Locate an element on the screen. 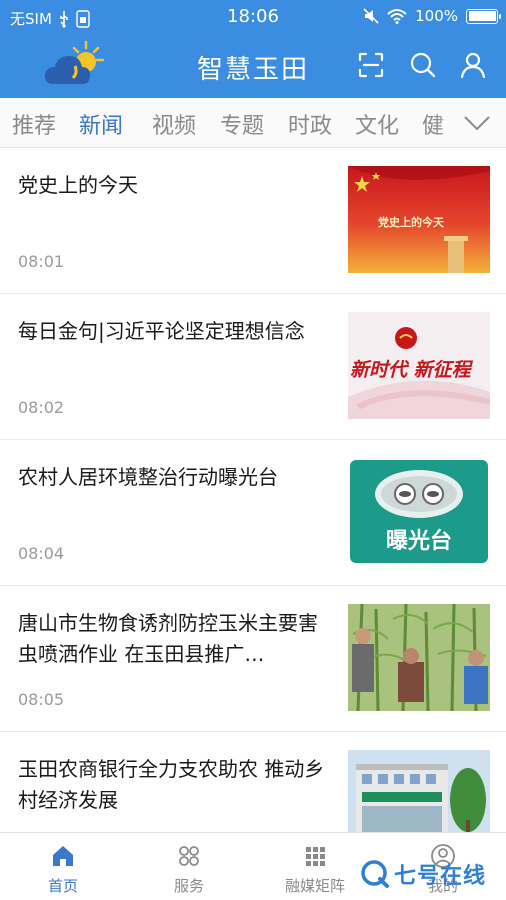 This screenshot has height=900, width=506. news-thumbnail: 党史上的今天 is located at coordinates (419, 219).